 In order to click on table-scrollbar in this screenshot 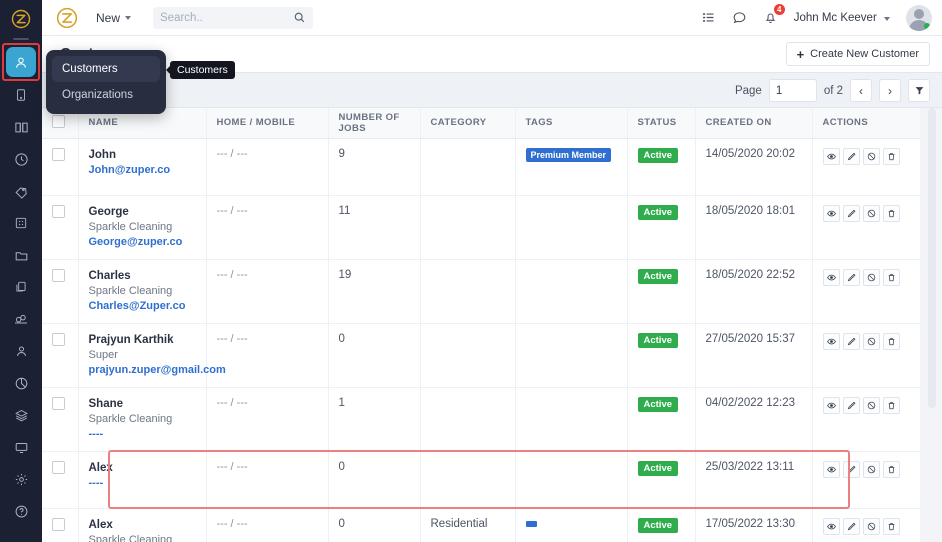, I will do `click(932, 325)`.